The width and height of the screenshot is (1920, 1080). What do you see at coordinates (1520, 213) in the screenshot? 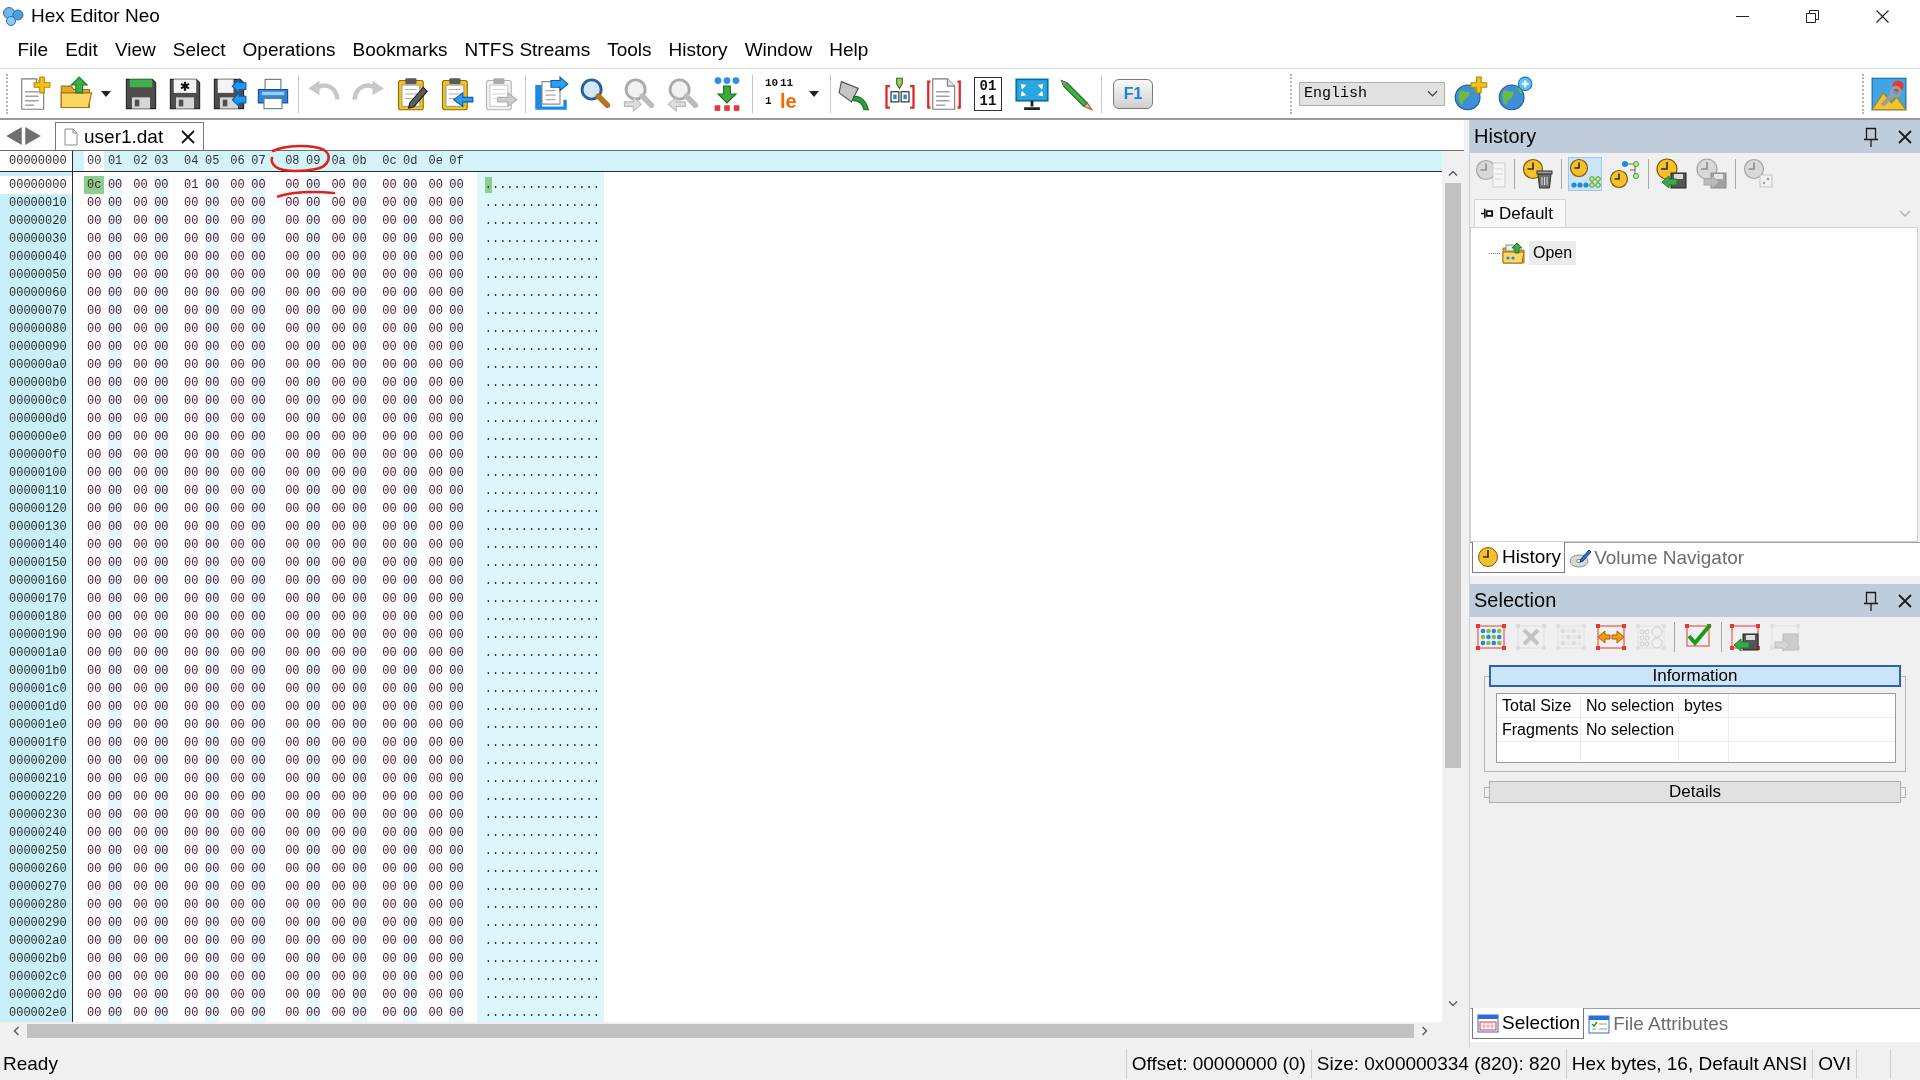
I see `view-tab: Default` at bounding box center [1520, 213].